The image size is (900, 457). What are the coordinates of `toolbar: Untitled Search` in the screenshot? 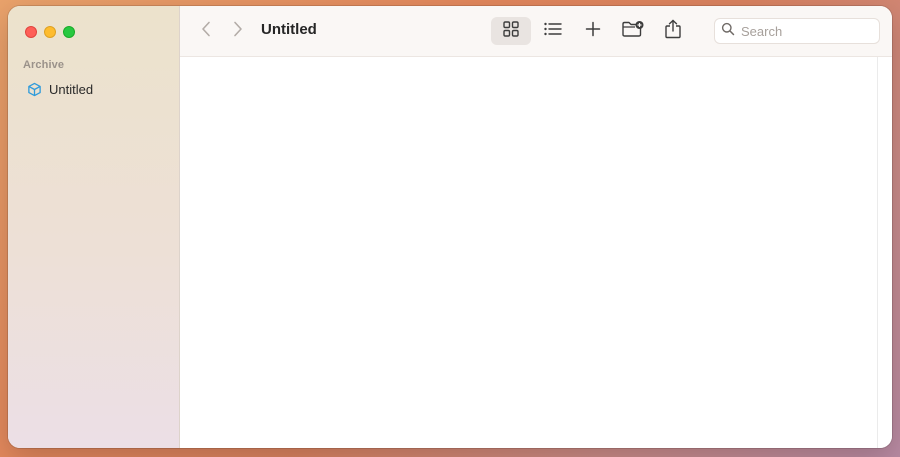 It's located at (536, 31).